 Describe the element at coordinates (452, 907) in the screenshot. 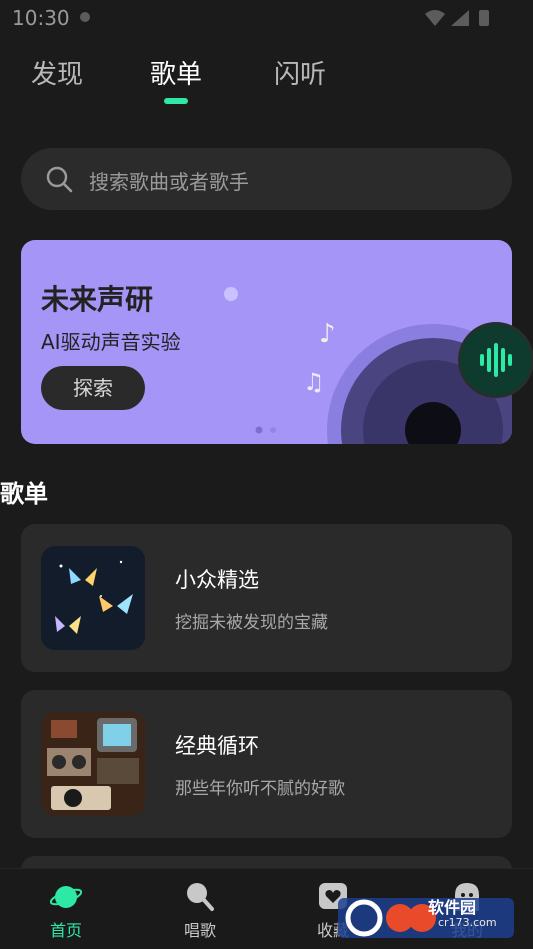

I see `watermark-brand: 软件园` at that location.